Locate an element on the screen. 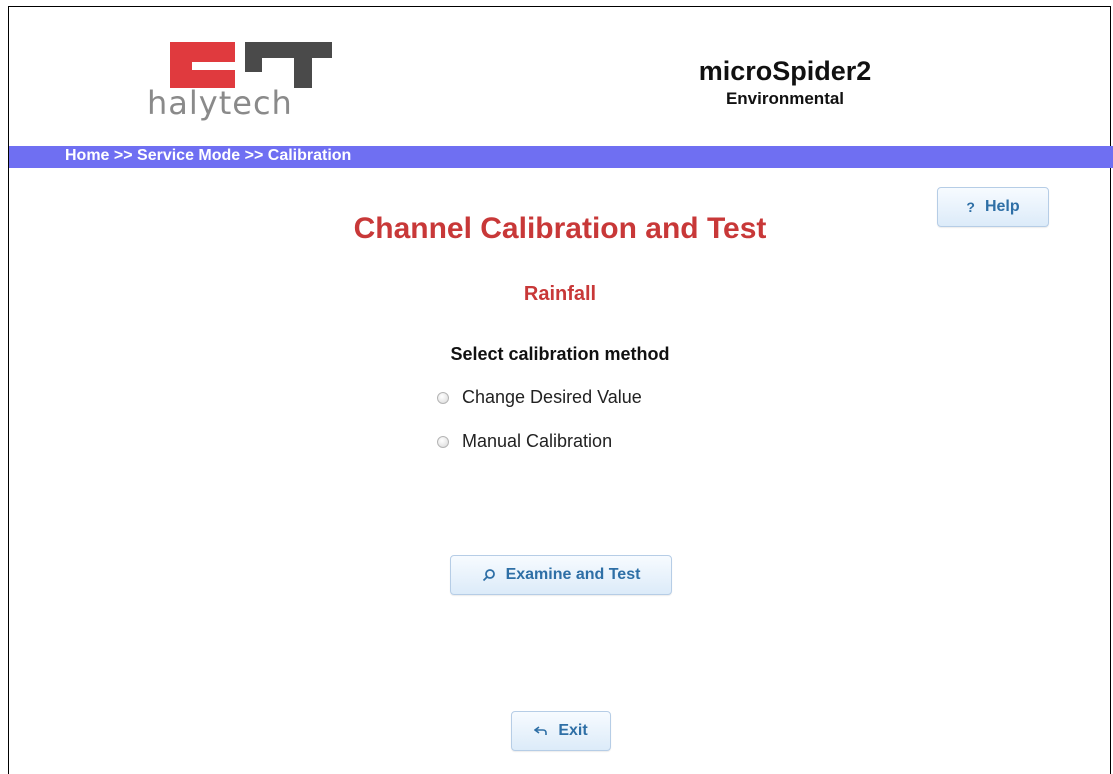 This screenshot has width=1113, height=774. logo-text: halytech is located at coordinates (220, 103).